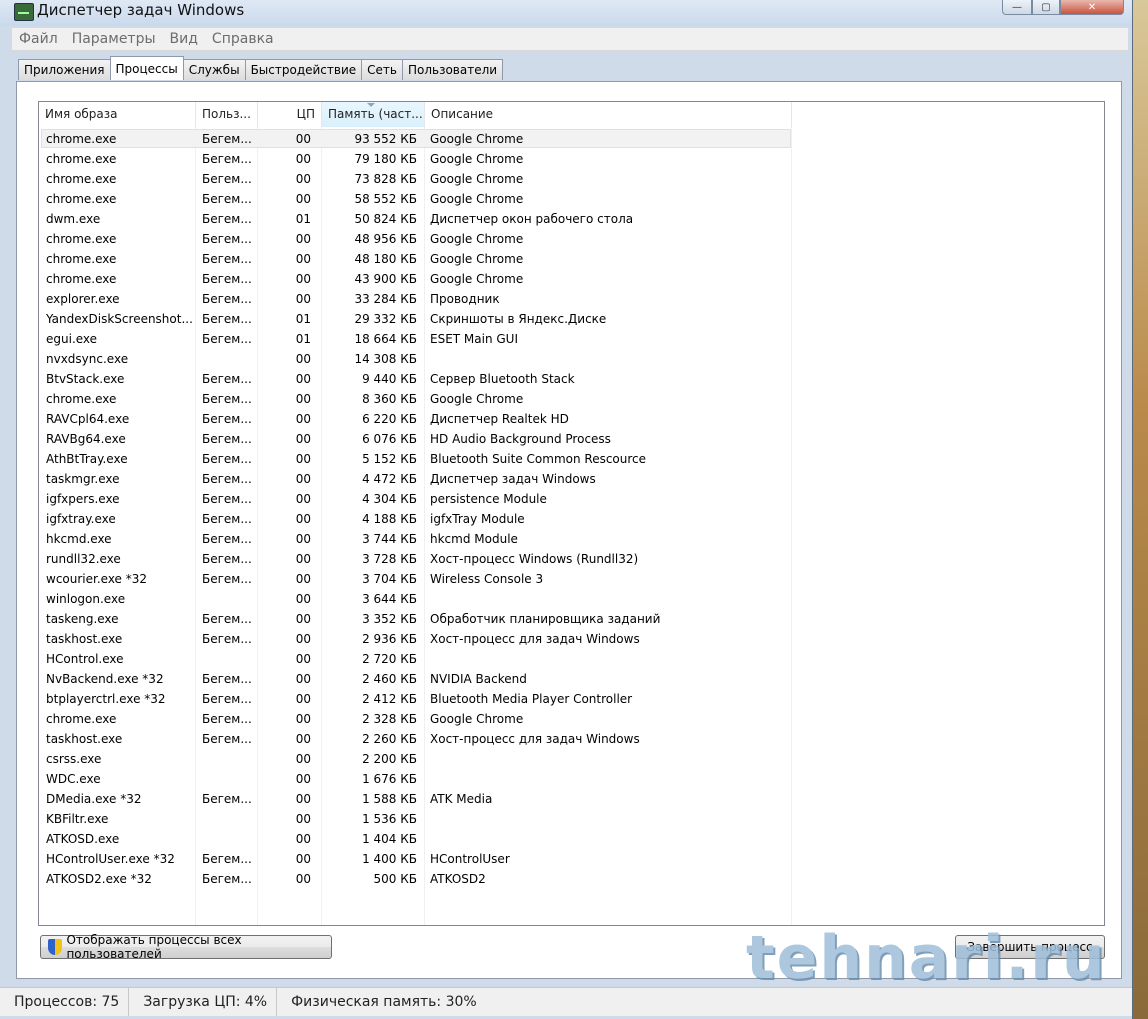 The image size is (1148, 1019). Describe the element at coordinates (571, 879) in the screenshot. I see `table-row: ATKOSD2.exe *32 Бегем... 00 500 КБ ATKOSD2` at that location.